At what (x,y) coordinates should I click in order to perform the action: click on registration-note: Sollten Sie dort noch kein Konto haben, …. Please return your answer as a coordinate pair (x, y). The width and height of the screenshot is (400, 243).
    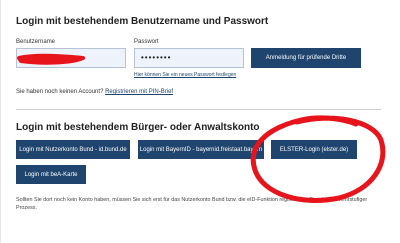
    Looking at the image, I should click on (192, 204).